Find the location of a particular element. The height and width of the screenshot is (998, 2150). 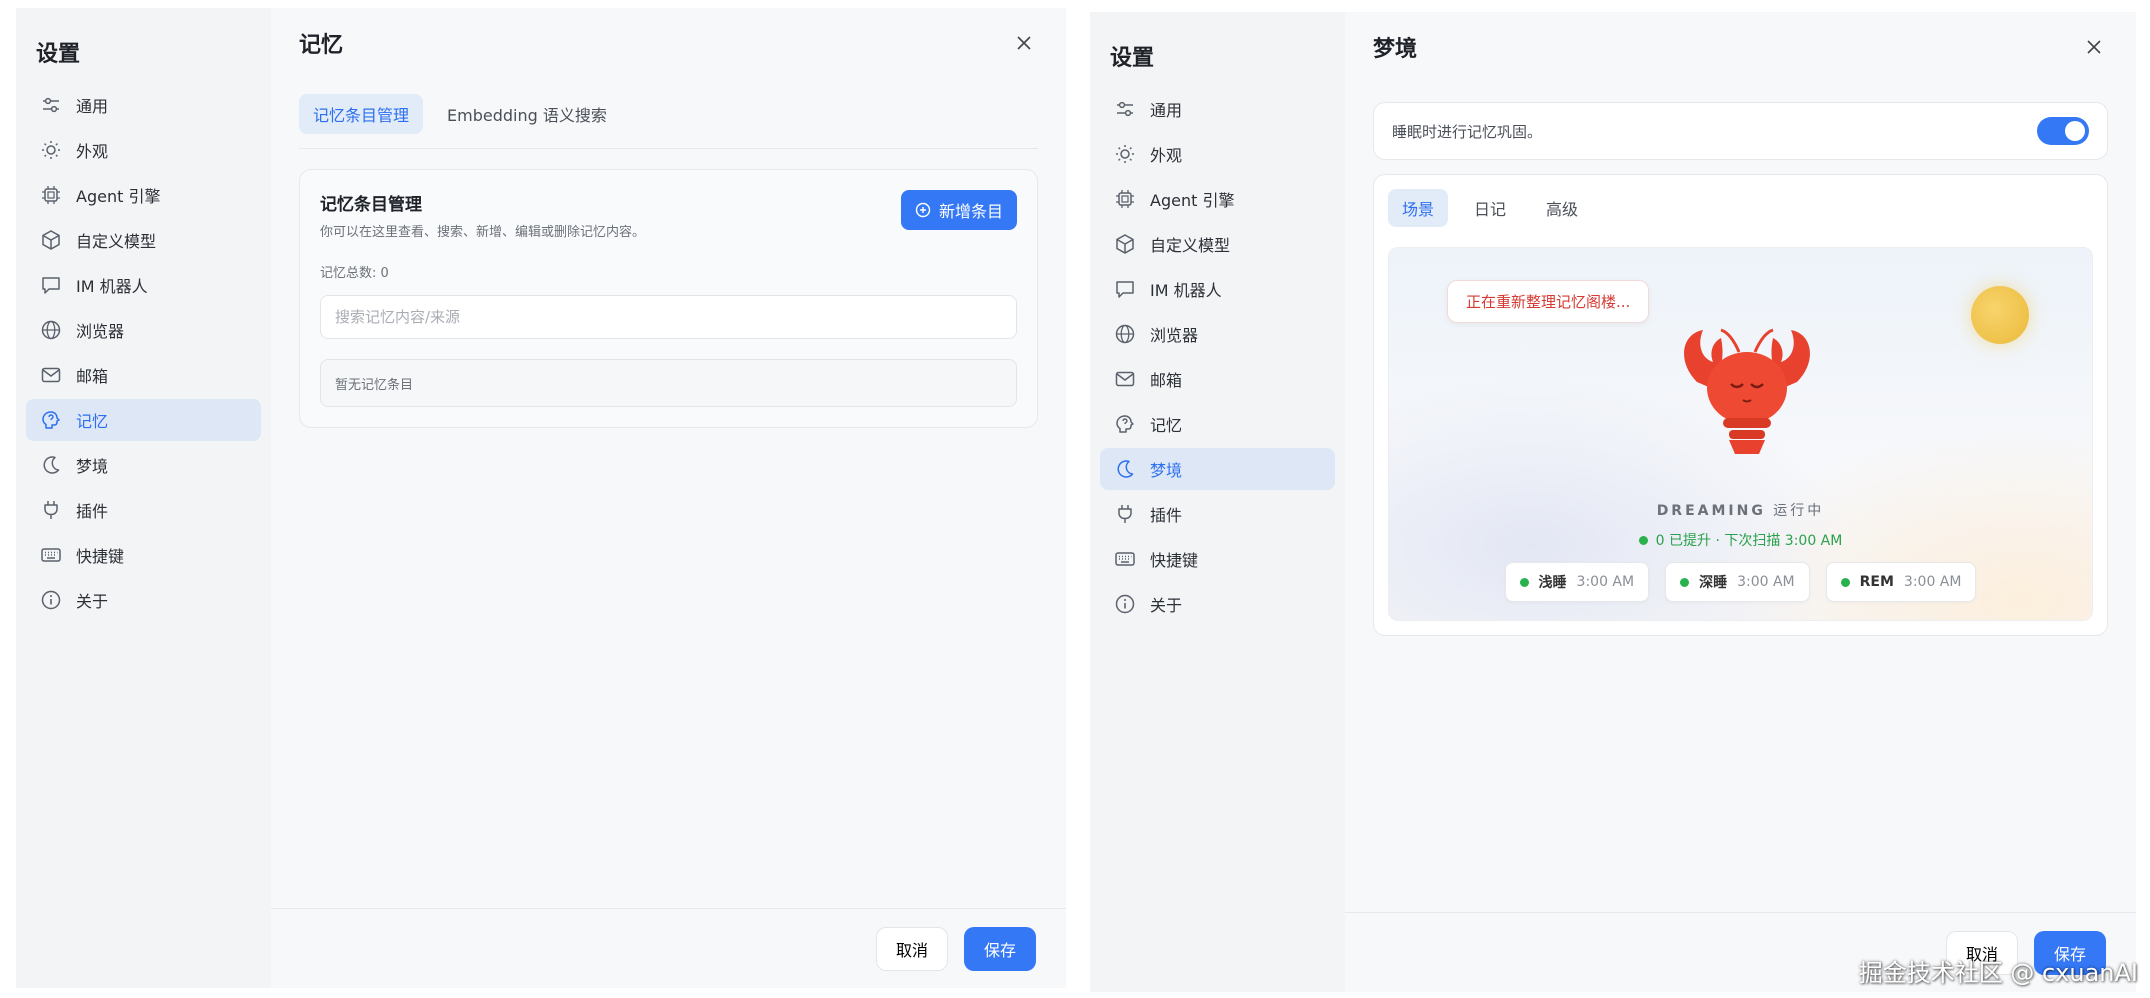

sidebar-item-label: 快捷键 is located at coordinates (100, 556).